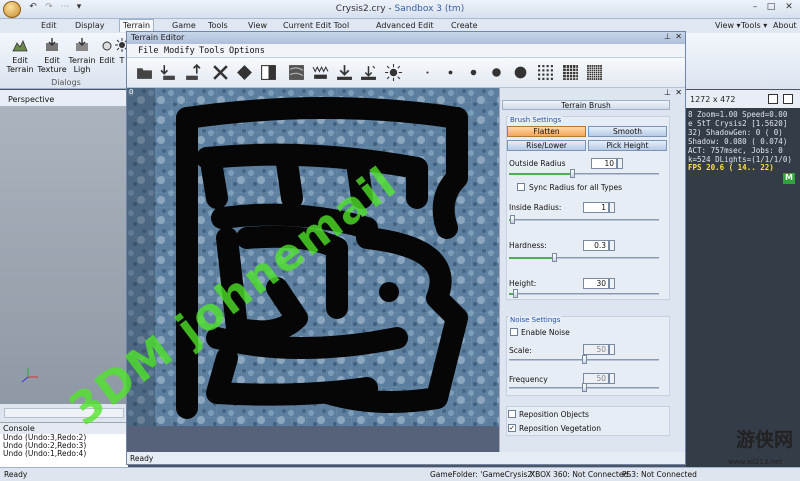  I want to click on outside-radius-thumb, so click(572, 173).